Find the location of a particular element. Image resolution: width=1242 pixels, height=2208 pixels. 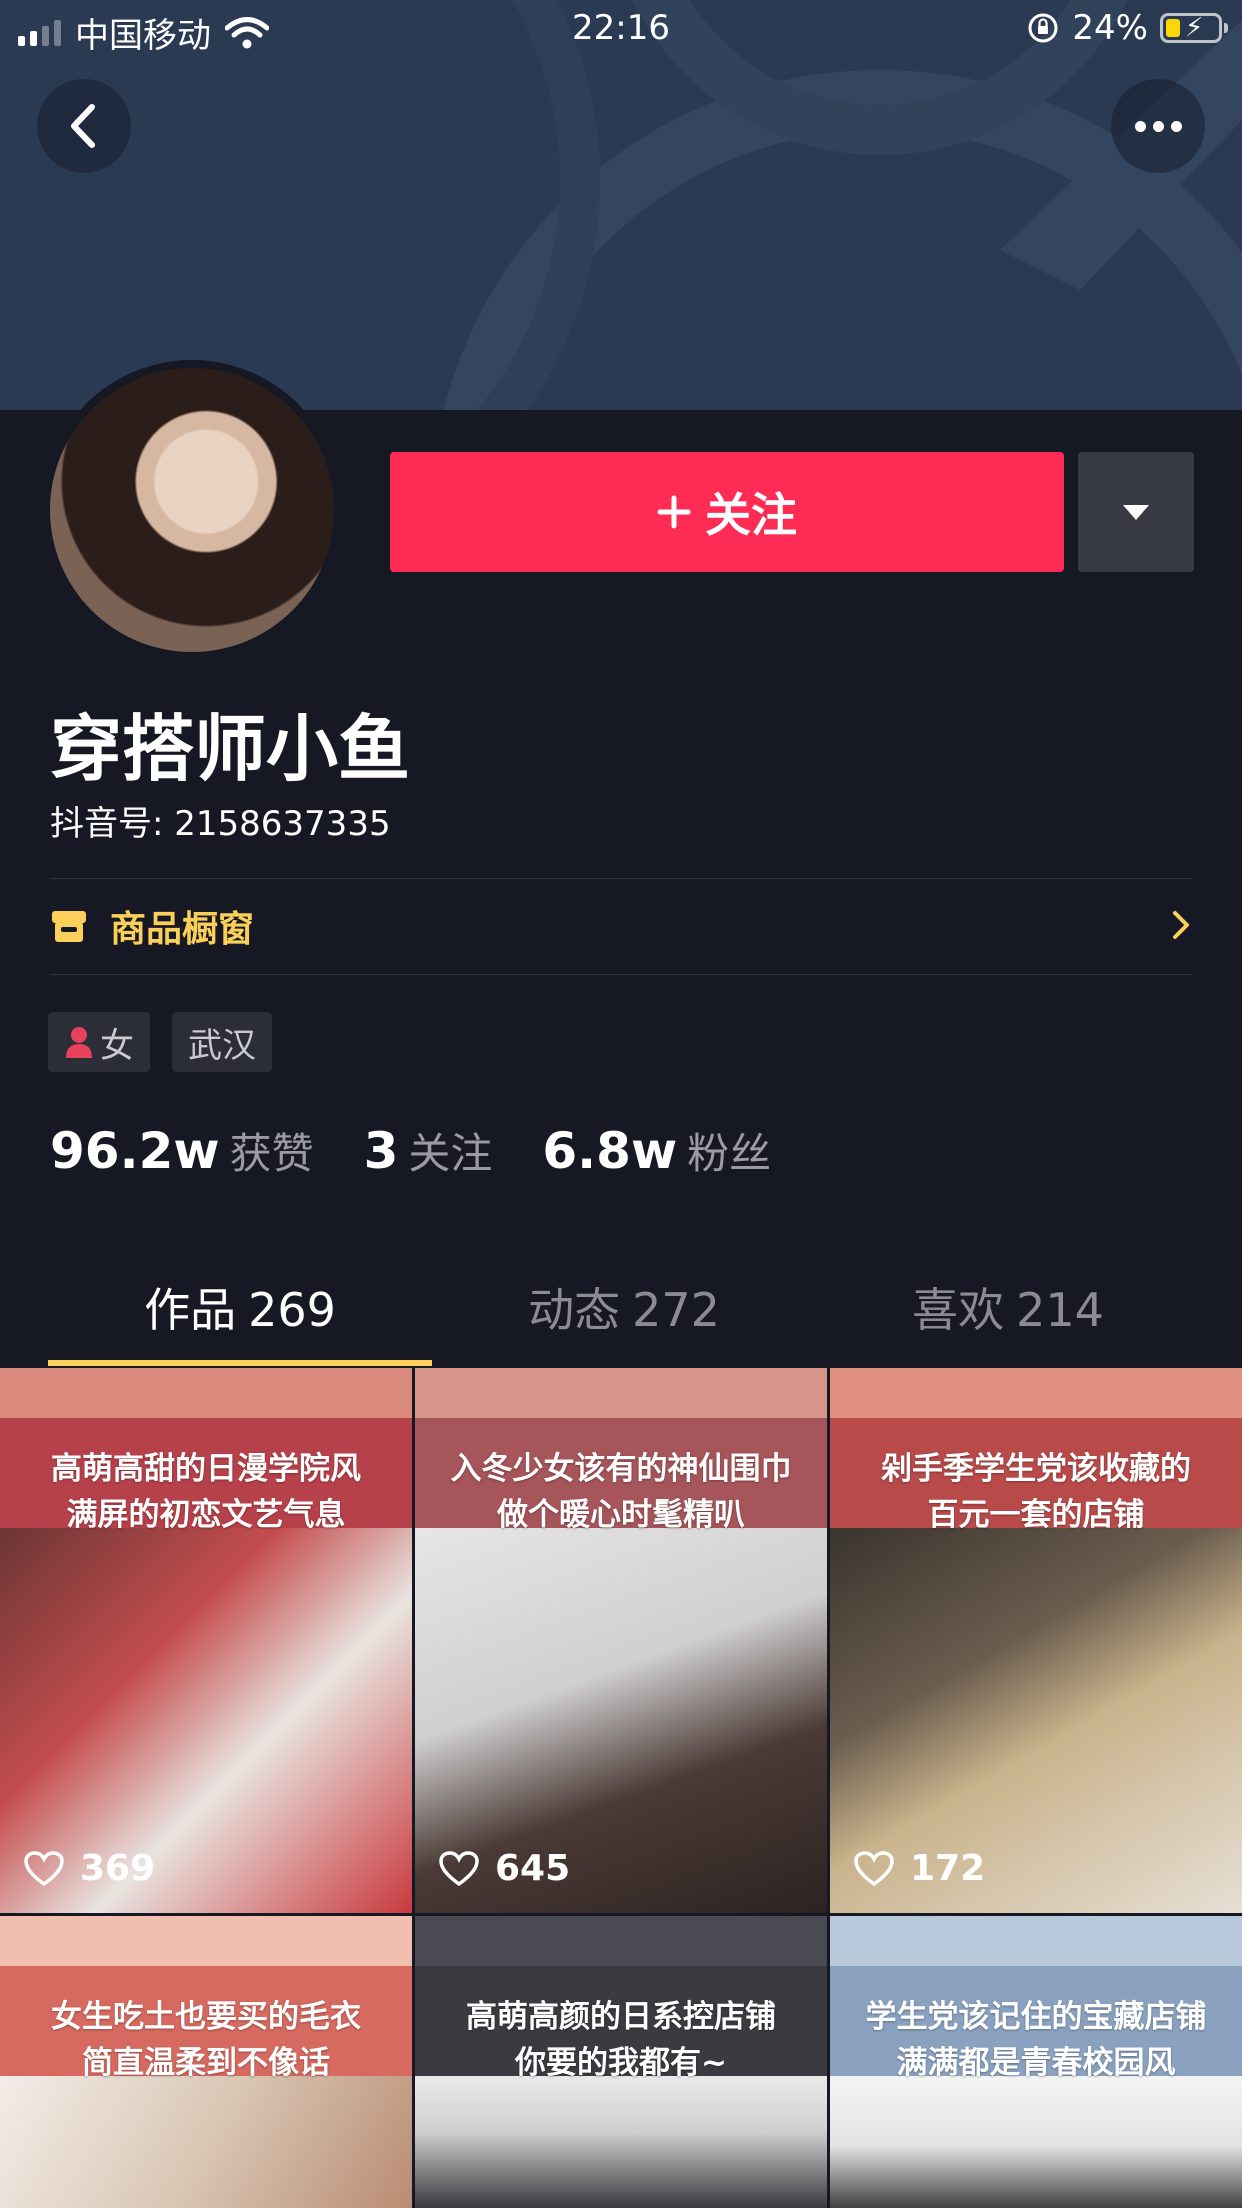

like-number: 645 is located at coordinates (533, 1868).